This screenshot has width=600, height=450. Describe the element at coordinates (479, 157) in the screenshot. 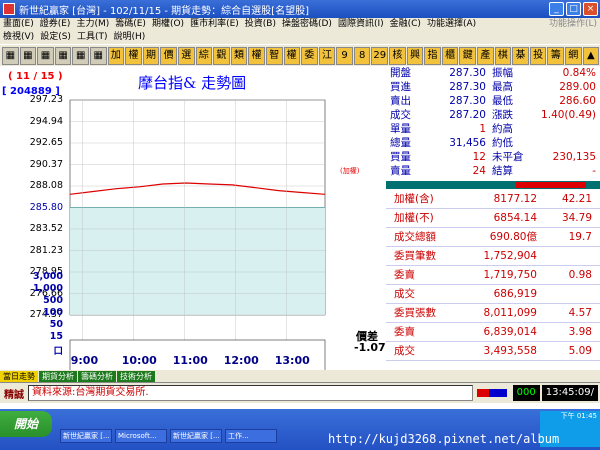

I see `quote-value: 12` at that location.